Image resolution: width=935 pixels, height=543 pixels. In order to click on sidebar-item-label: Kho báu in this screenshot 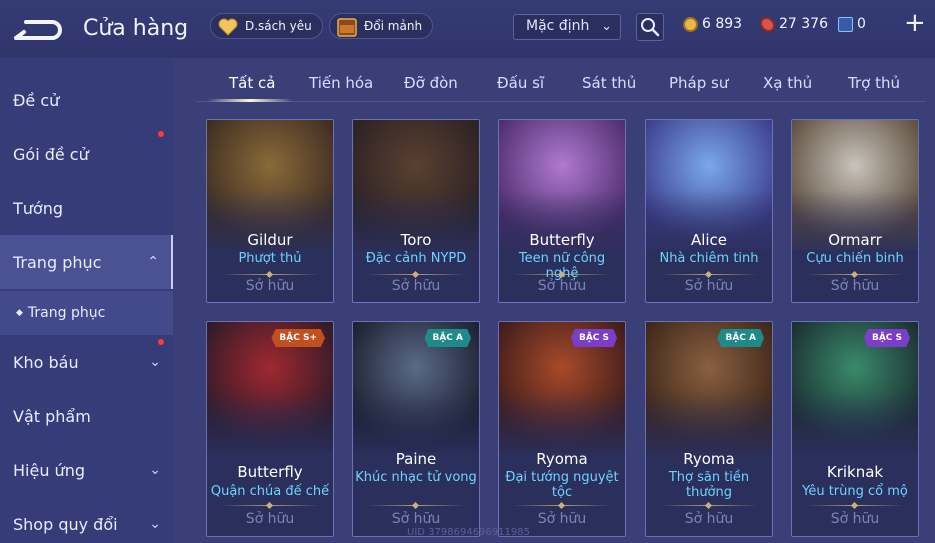, I will do `click(46, 362)`.